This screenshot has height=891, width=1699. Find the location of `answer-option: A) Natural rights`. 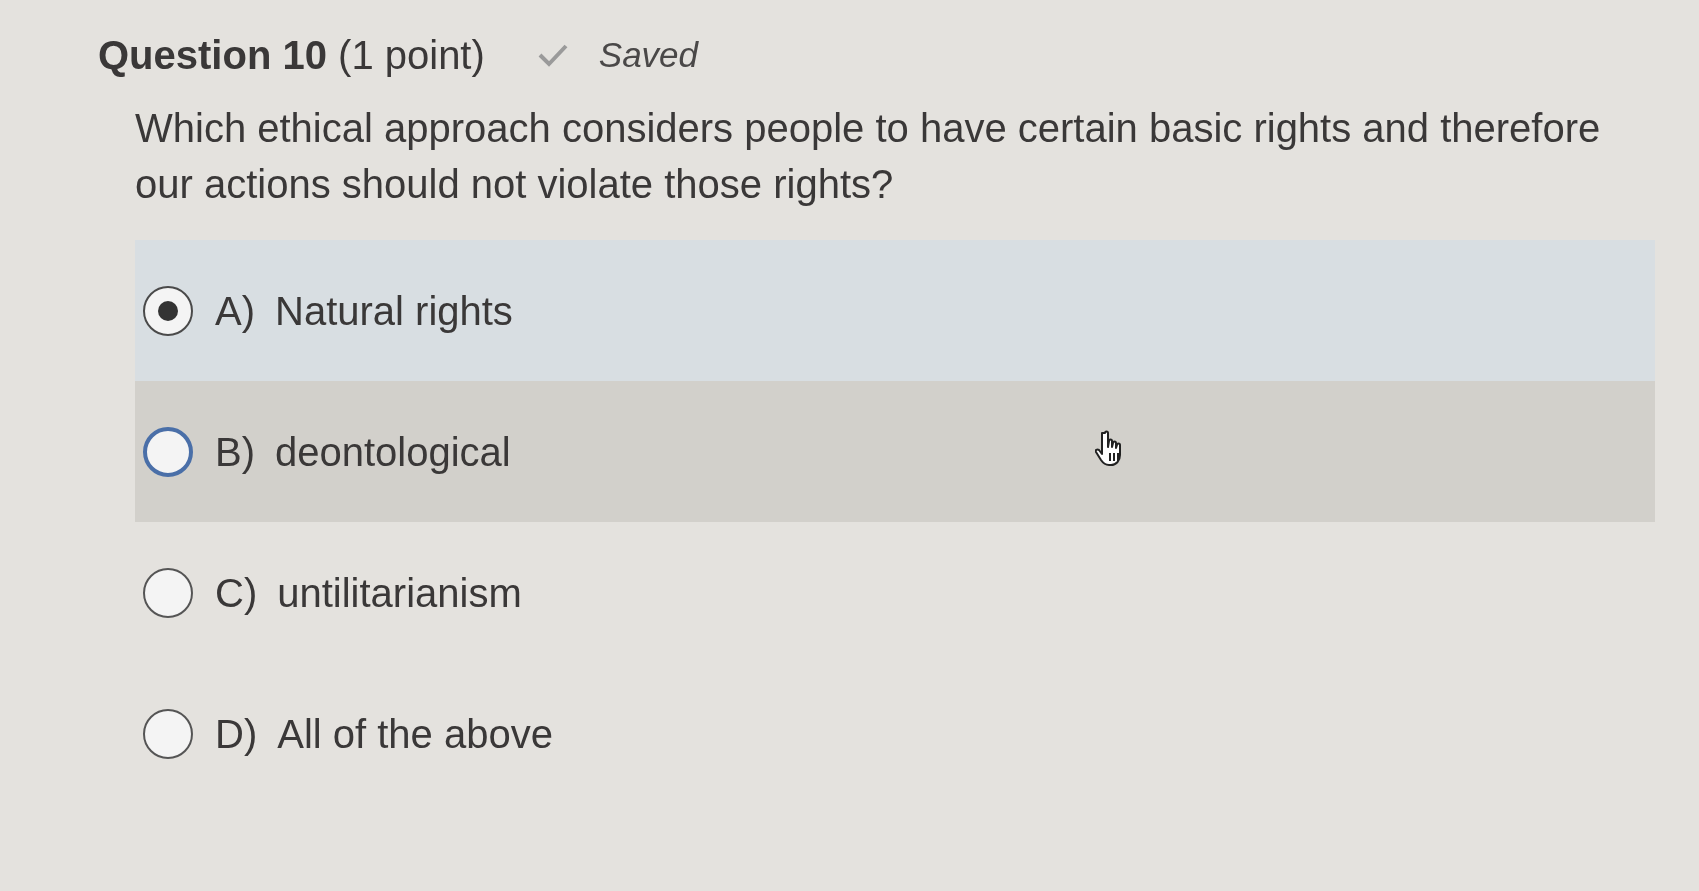

answer-option: A) Natural rights is located at coordinates (895, 310).